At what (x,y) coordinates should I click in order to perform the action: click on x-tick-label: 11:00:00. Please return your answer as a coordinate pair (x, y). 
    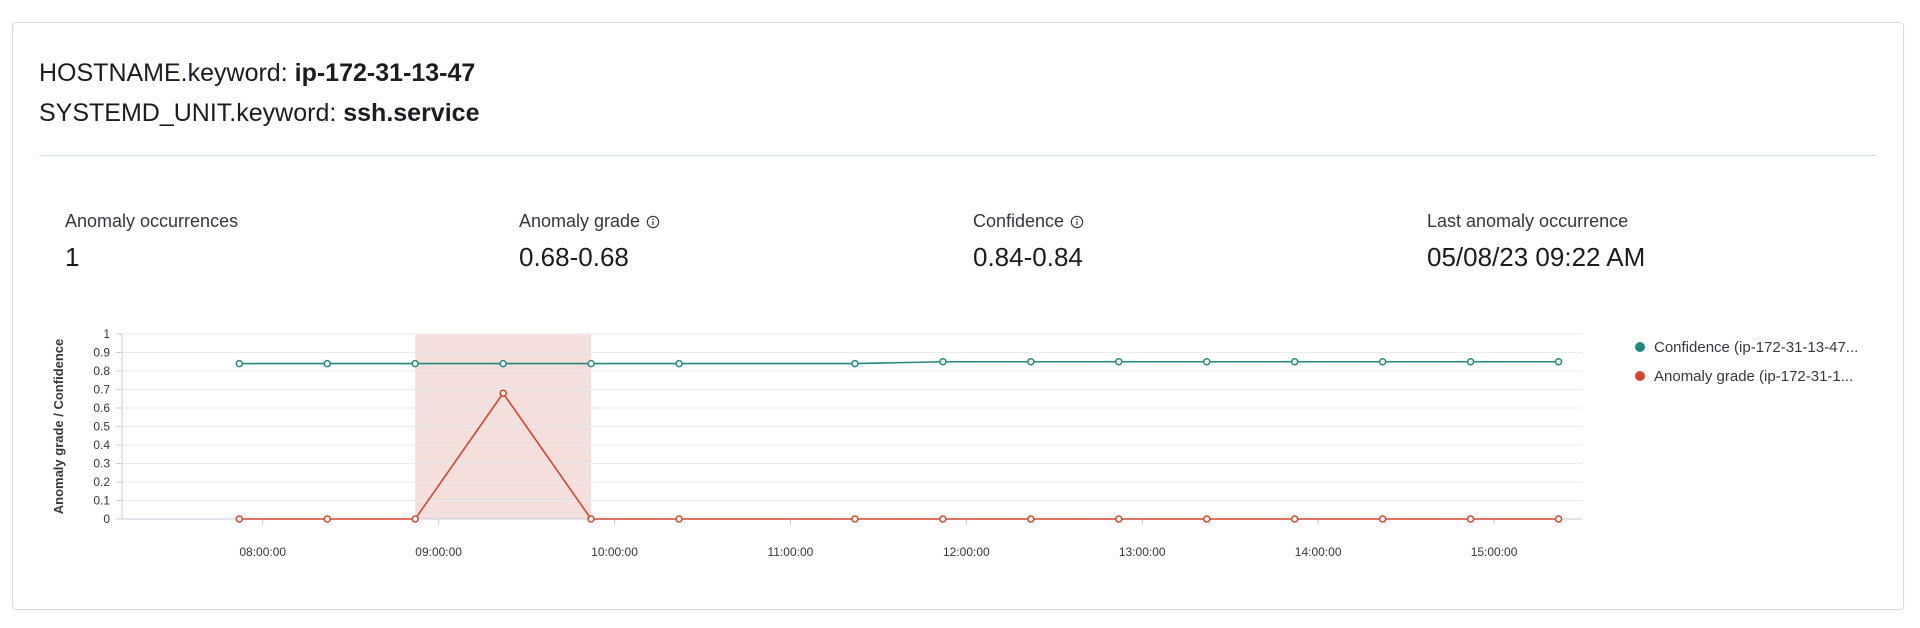
    Looking at the image, I should click on (791, 552).